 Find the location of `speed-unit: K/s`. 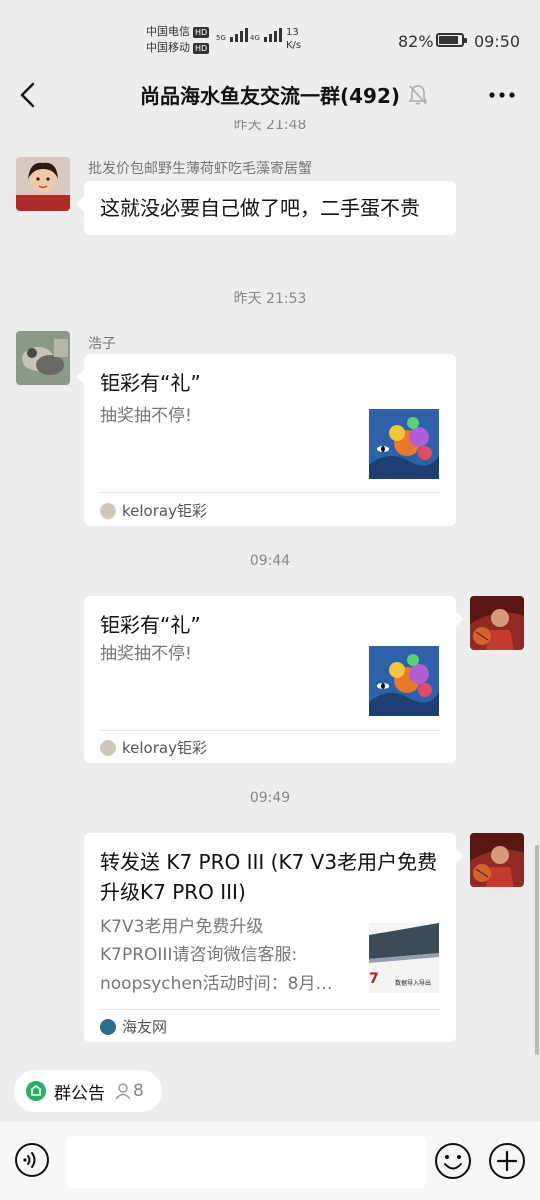

speed-unit: K/s is located at coordinates (294, 45).